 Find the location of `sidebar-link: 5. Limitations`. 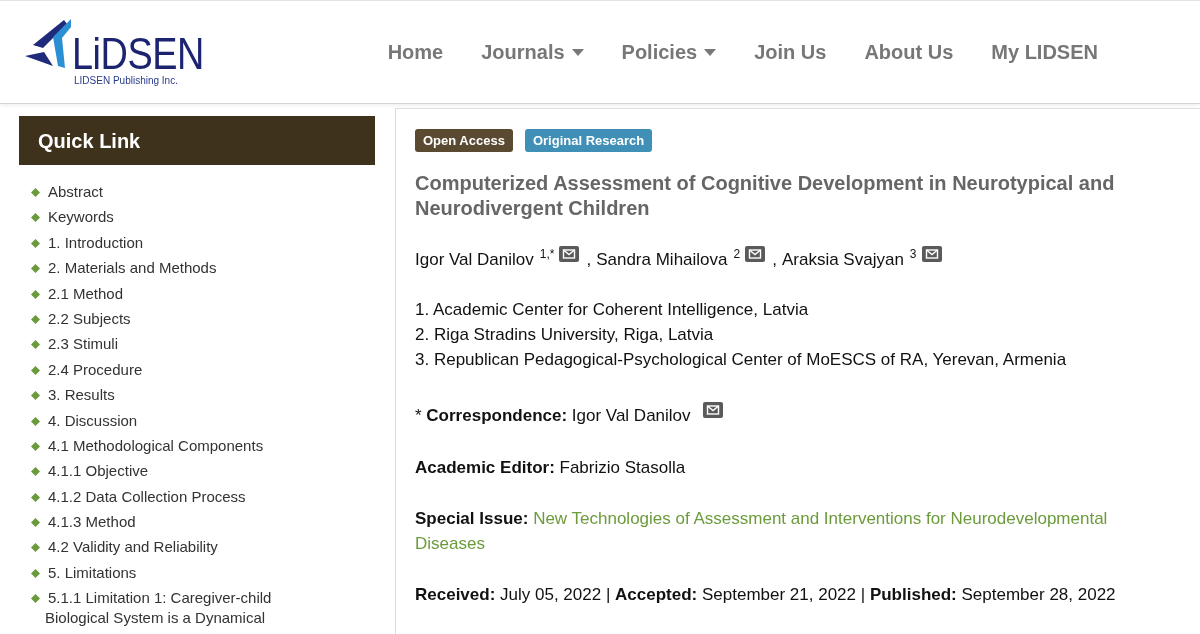

sidebar-link: 5. Limitations is located at coordinates (84, 572).